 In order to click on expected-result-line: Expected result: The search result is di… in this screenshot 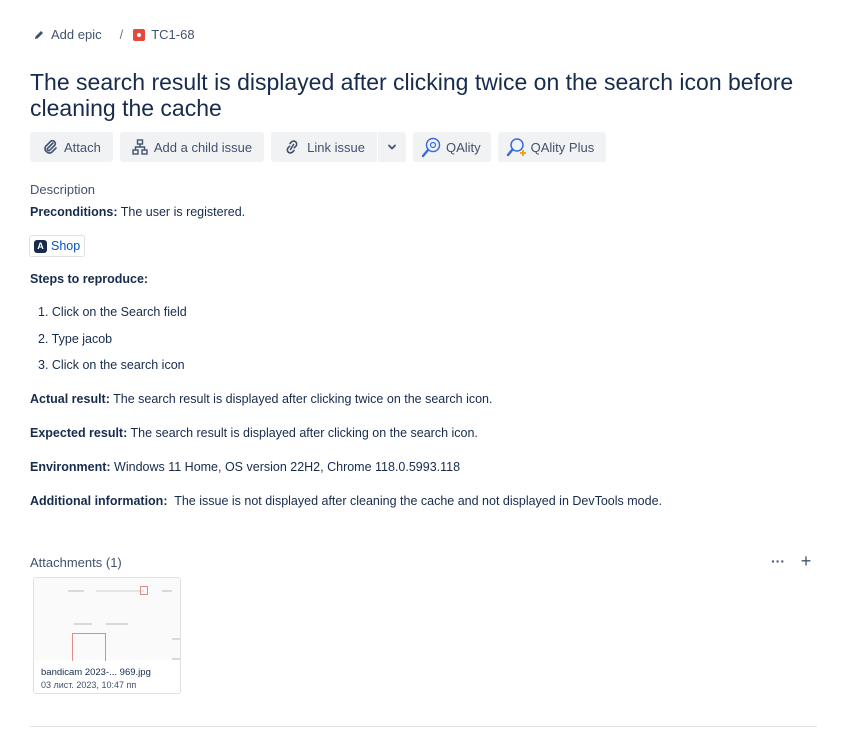, I will do `click(254, 433)`.